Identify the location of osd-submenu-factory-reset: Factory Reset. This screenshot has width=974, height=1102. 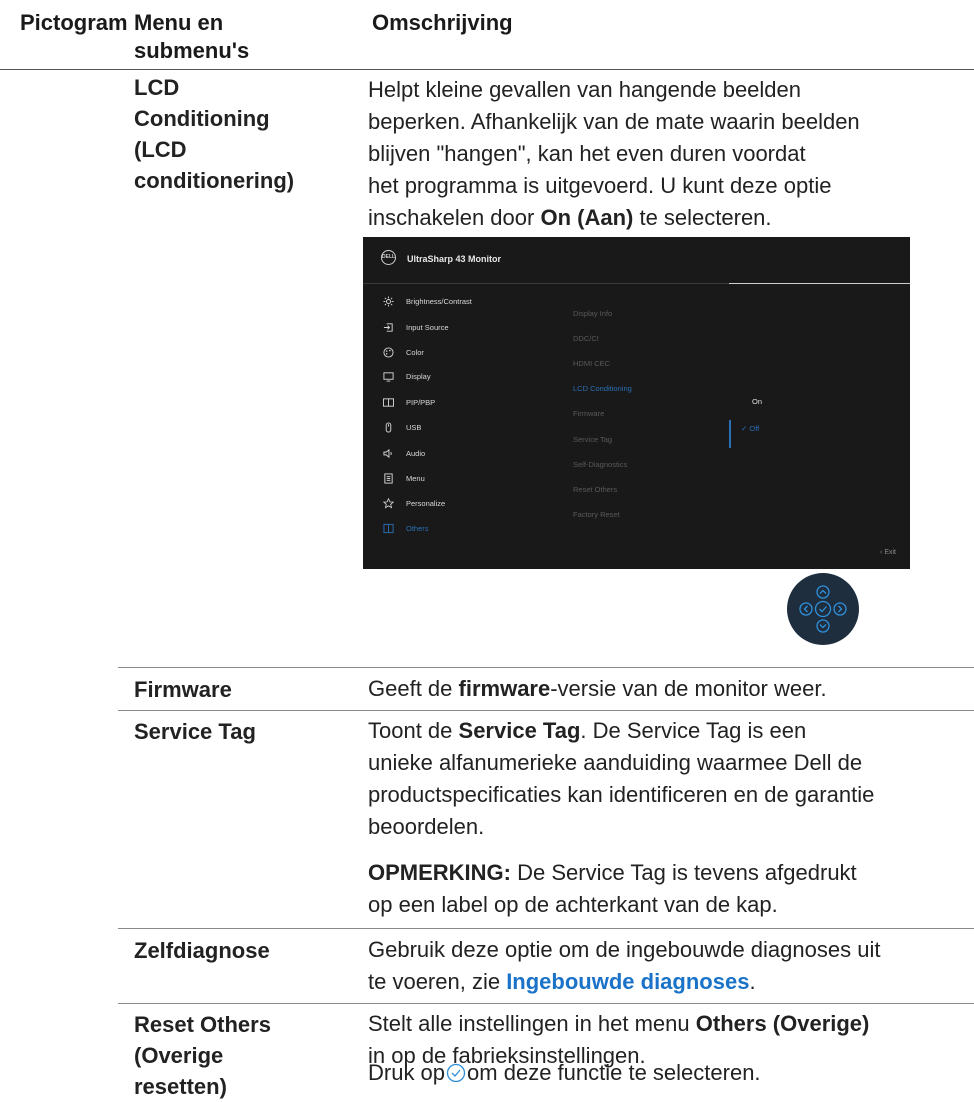
(596, 514).